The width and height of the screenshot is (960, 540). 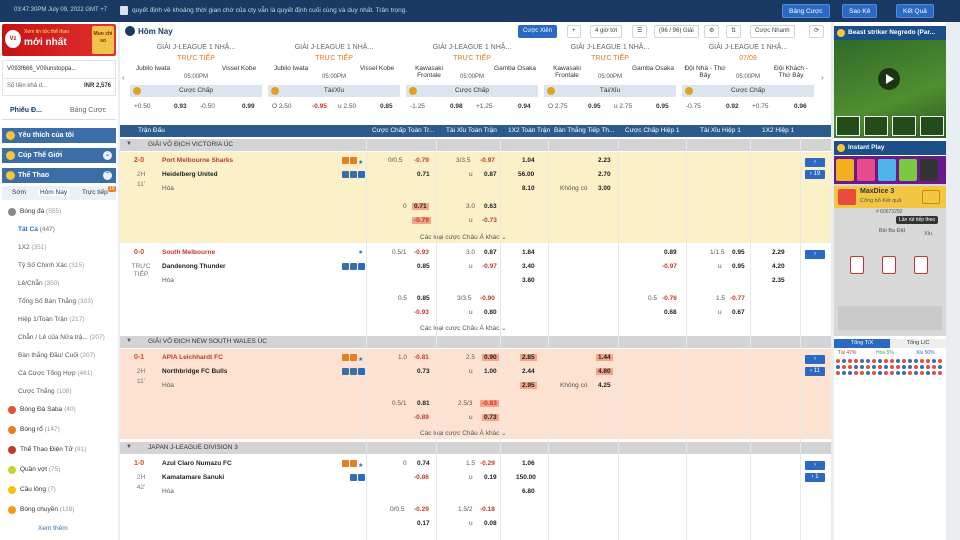 I want to click on card-odds: 0.96, so click(x=800, y=106).